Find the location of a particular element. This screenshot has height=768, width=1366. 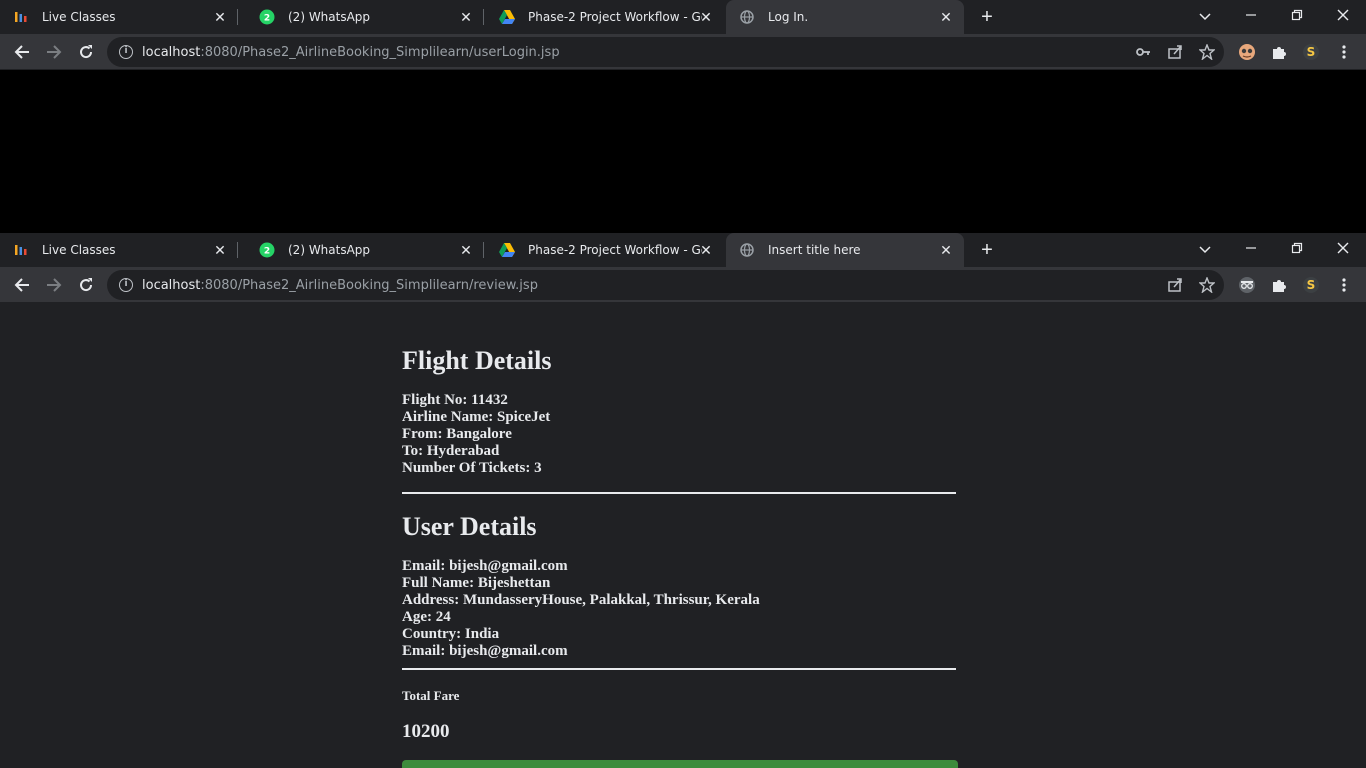

tab-insert-title: Insert title here ✕ is located at coordinates (845, 250).